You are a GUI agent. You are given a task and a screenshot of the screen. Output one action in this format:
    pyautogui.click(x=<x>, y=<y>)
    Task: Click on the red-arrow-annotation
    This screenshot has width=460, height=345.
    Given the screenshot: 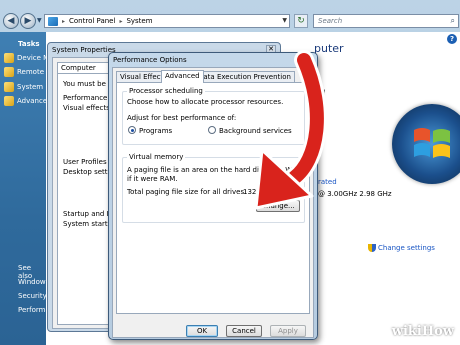 What is the action you would take?
    pyautogui.click(x=290, y=130)
    